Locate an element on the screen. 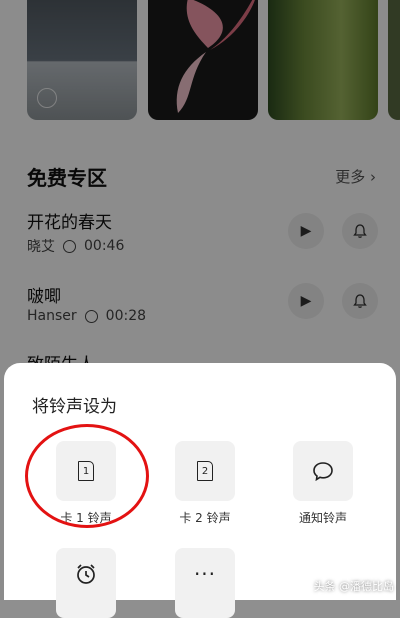 Image resolution: width=400 pixels, height=618 pixels. sheet-title: 将铃声设为 is located at coordinates (74, 407).